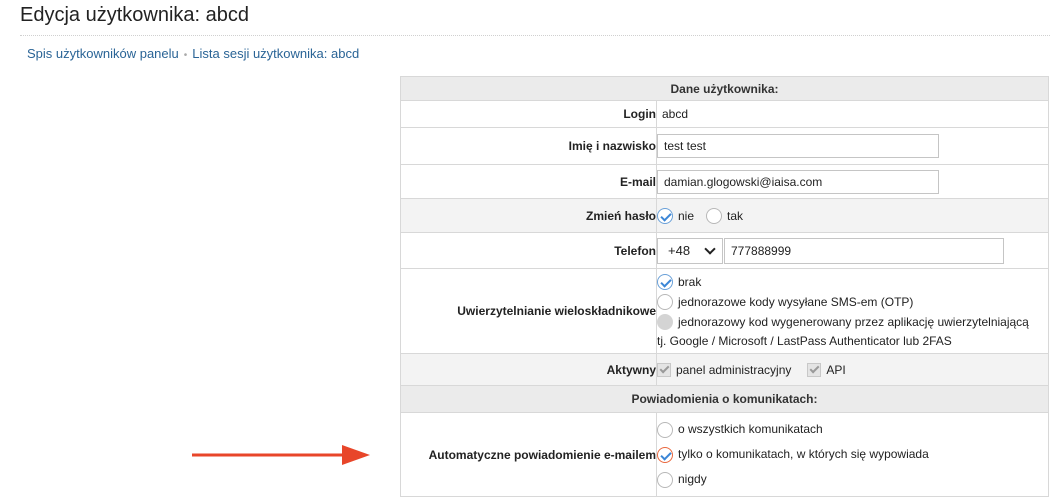 Image resolution: width=1050 pixels, height=499 pixels. I want to click on notify-all-radio, so click(665, 429).